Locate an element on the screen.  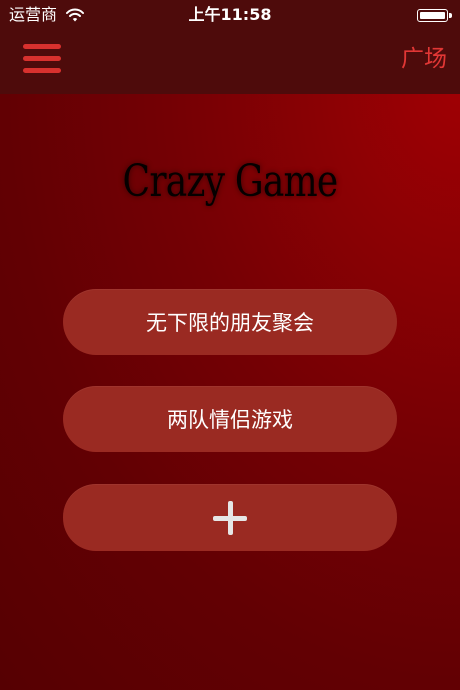
couples-game-button: 两队情侣游戏 is located at coordinates (230, 419).